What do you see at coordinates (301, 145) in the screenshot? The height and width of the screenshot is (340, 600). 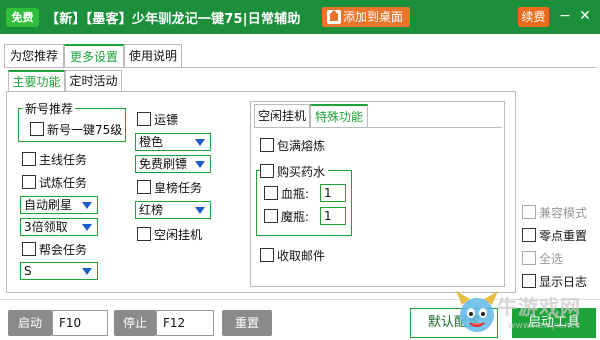 I see `bag-full-smelt-label: 包满熔炼` at bounding box center [301, 145].